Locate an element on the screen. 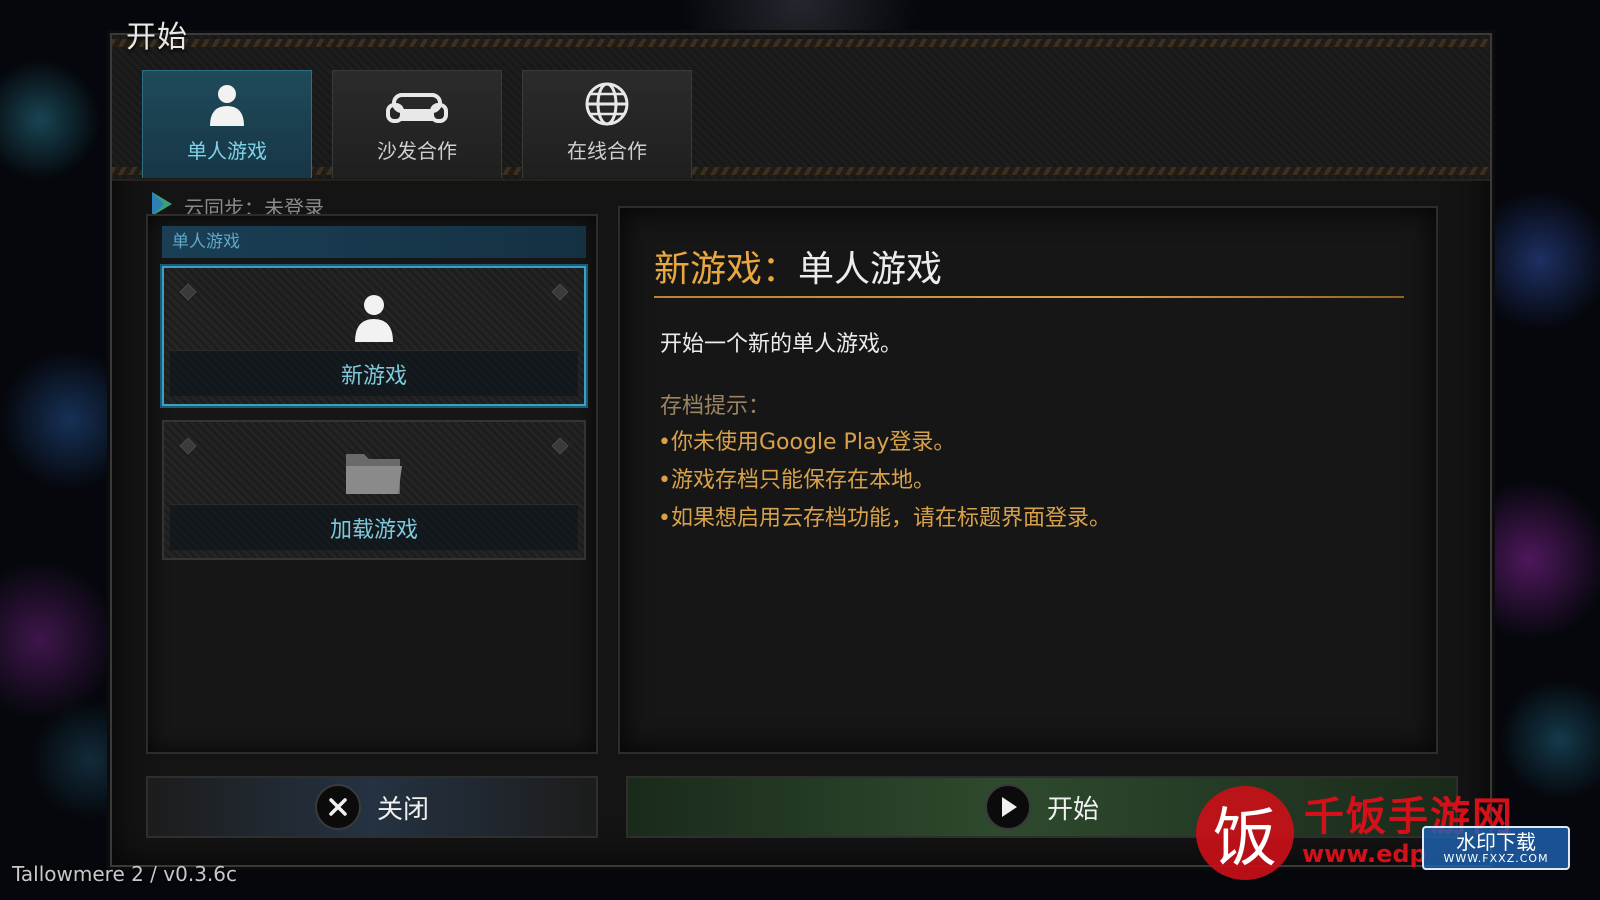 The image size is (1600, 900). load-game-card: 加载游戏 is located at coordinates (374, 490).